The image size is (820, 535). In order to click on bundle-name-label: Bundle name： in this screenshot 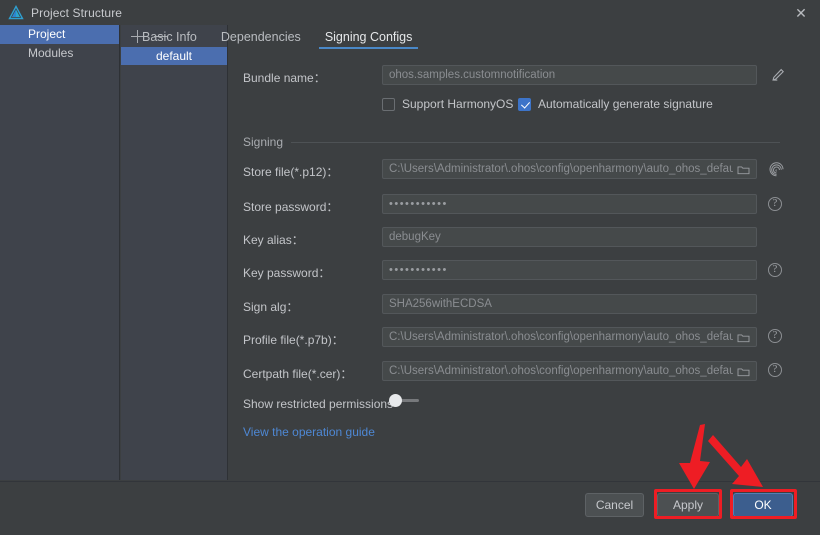, I will do `click(284, 78)`.